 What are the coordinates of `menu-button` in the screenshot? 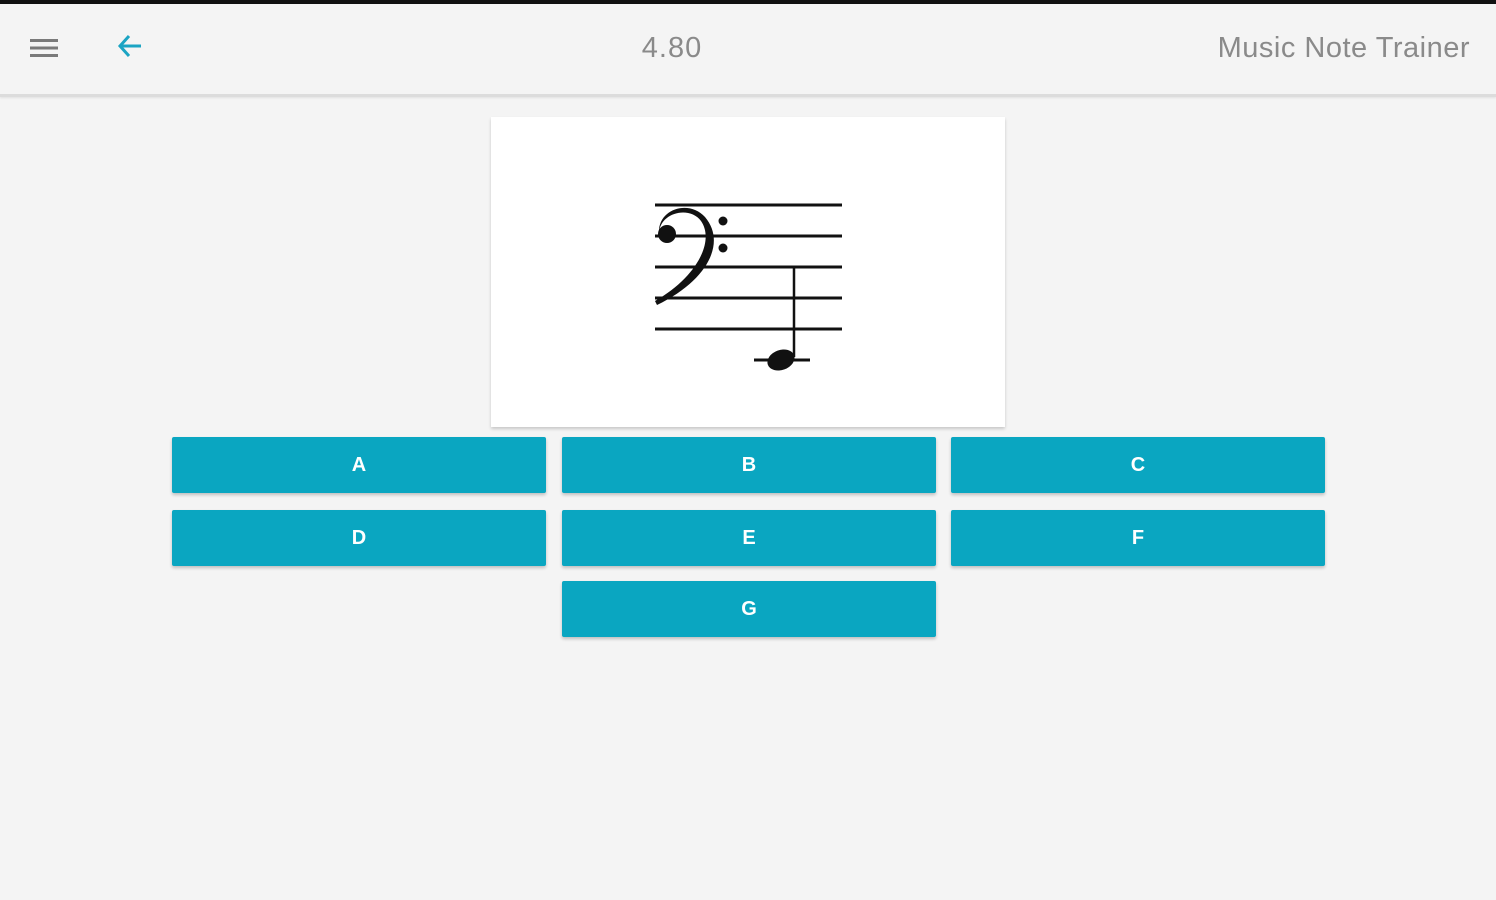 It's located at (44, 48).